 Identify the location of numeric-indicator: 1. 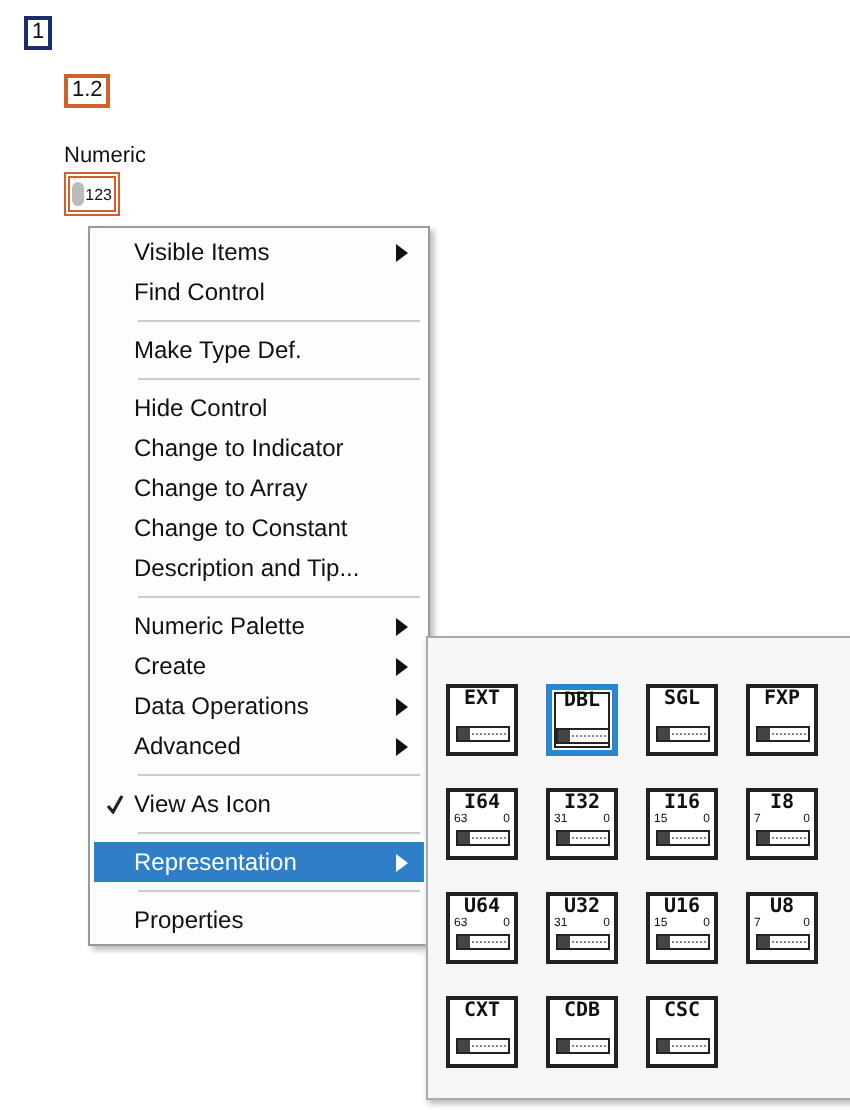
(38, 33).